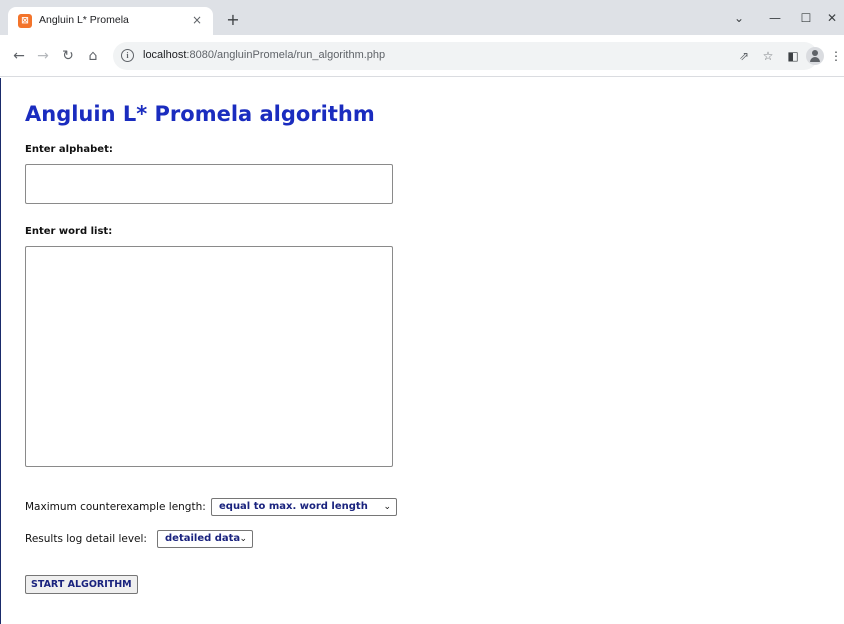  I want to click on alphabet-input, so click(209, 184).